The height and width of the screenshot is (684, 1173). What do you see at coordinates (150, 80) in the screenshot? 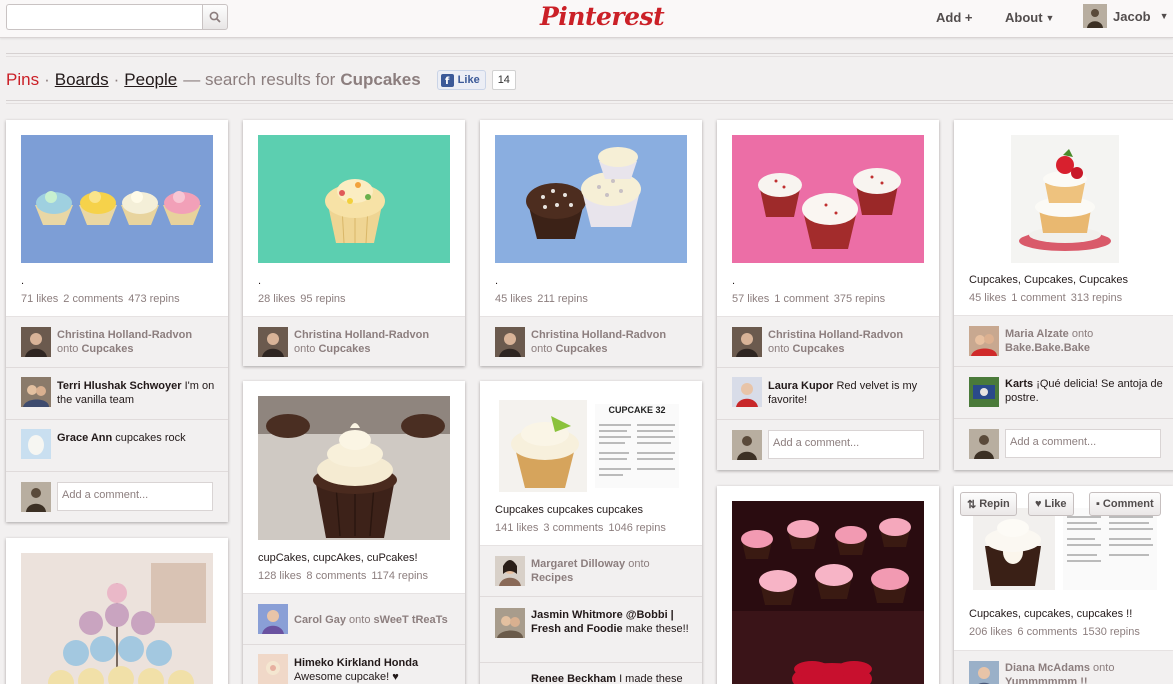
I see `filter-people-link: People` at bounding box center [150, 80].